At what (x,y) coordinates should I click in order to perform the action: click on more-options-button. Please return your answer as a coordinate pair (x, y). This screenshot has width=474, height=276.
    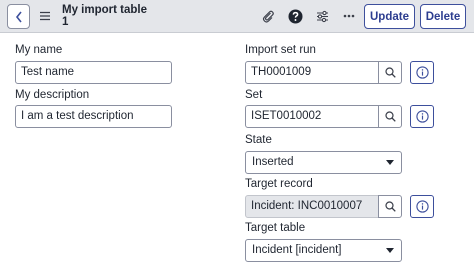
    Looking at the image, I should click on (349, 16).